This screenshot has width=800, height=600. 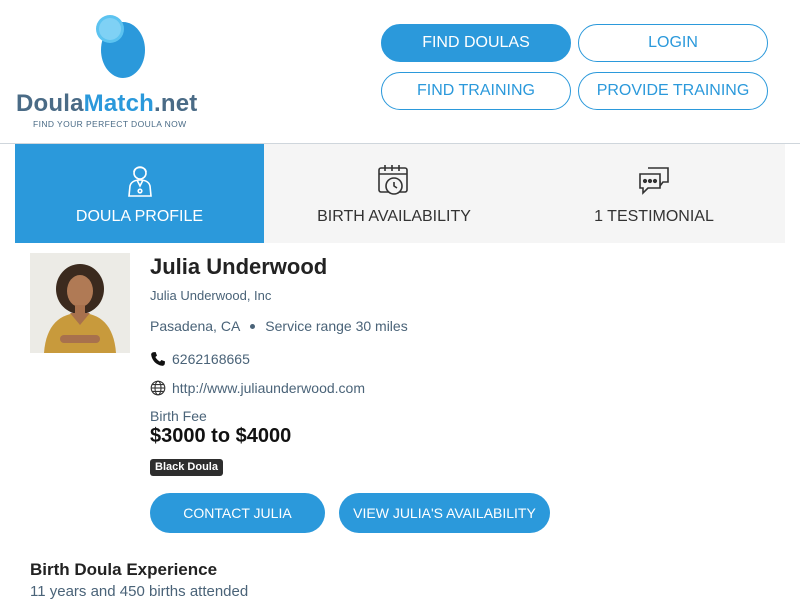 I want to click on phone-number: 6262168665, so click(x=211, y=359).